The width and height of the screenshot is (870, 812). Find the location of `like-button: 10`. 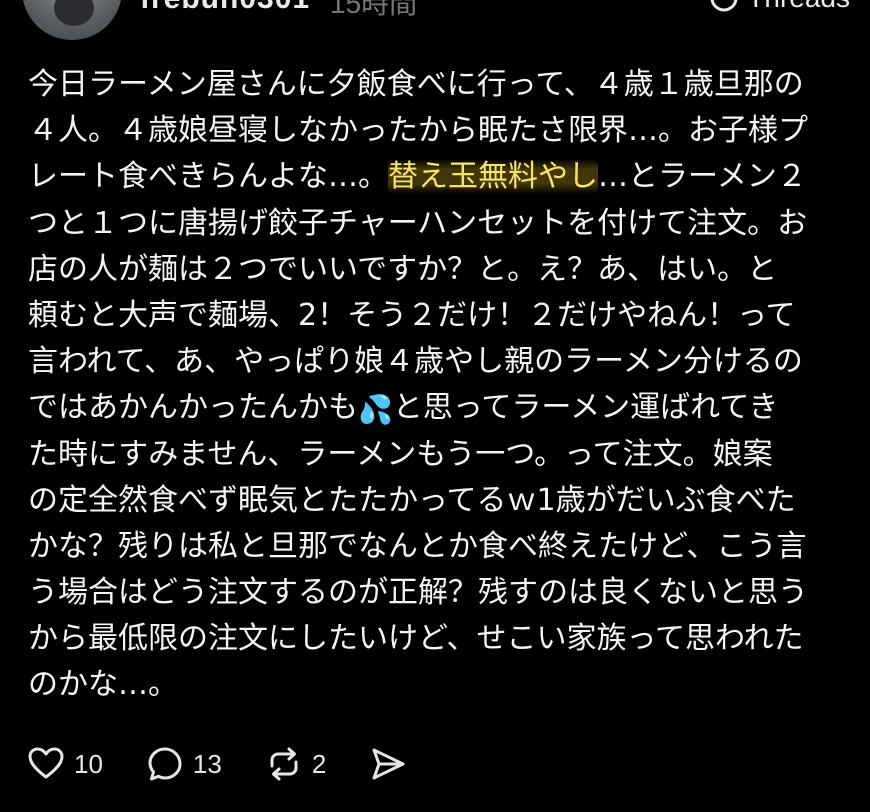

like-button: 10 is located at coordinates (64, 764).